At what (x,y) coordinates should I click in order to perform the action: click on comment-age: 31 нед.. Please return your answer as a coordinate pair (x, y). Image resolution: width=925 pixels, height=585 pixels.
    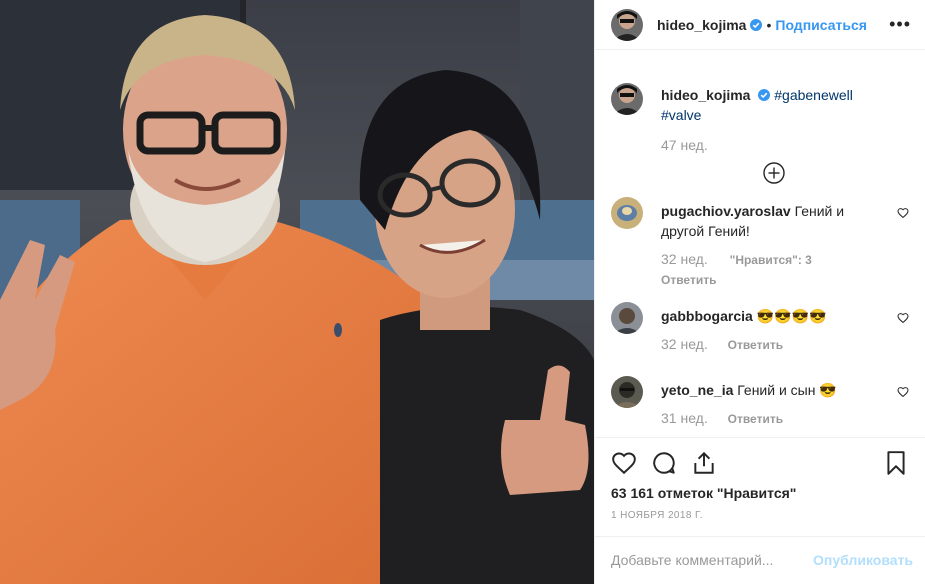
    Looking at the image, I should click on (684, 418).